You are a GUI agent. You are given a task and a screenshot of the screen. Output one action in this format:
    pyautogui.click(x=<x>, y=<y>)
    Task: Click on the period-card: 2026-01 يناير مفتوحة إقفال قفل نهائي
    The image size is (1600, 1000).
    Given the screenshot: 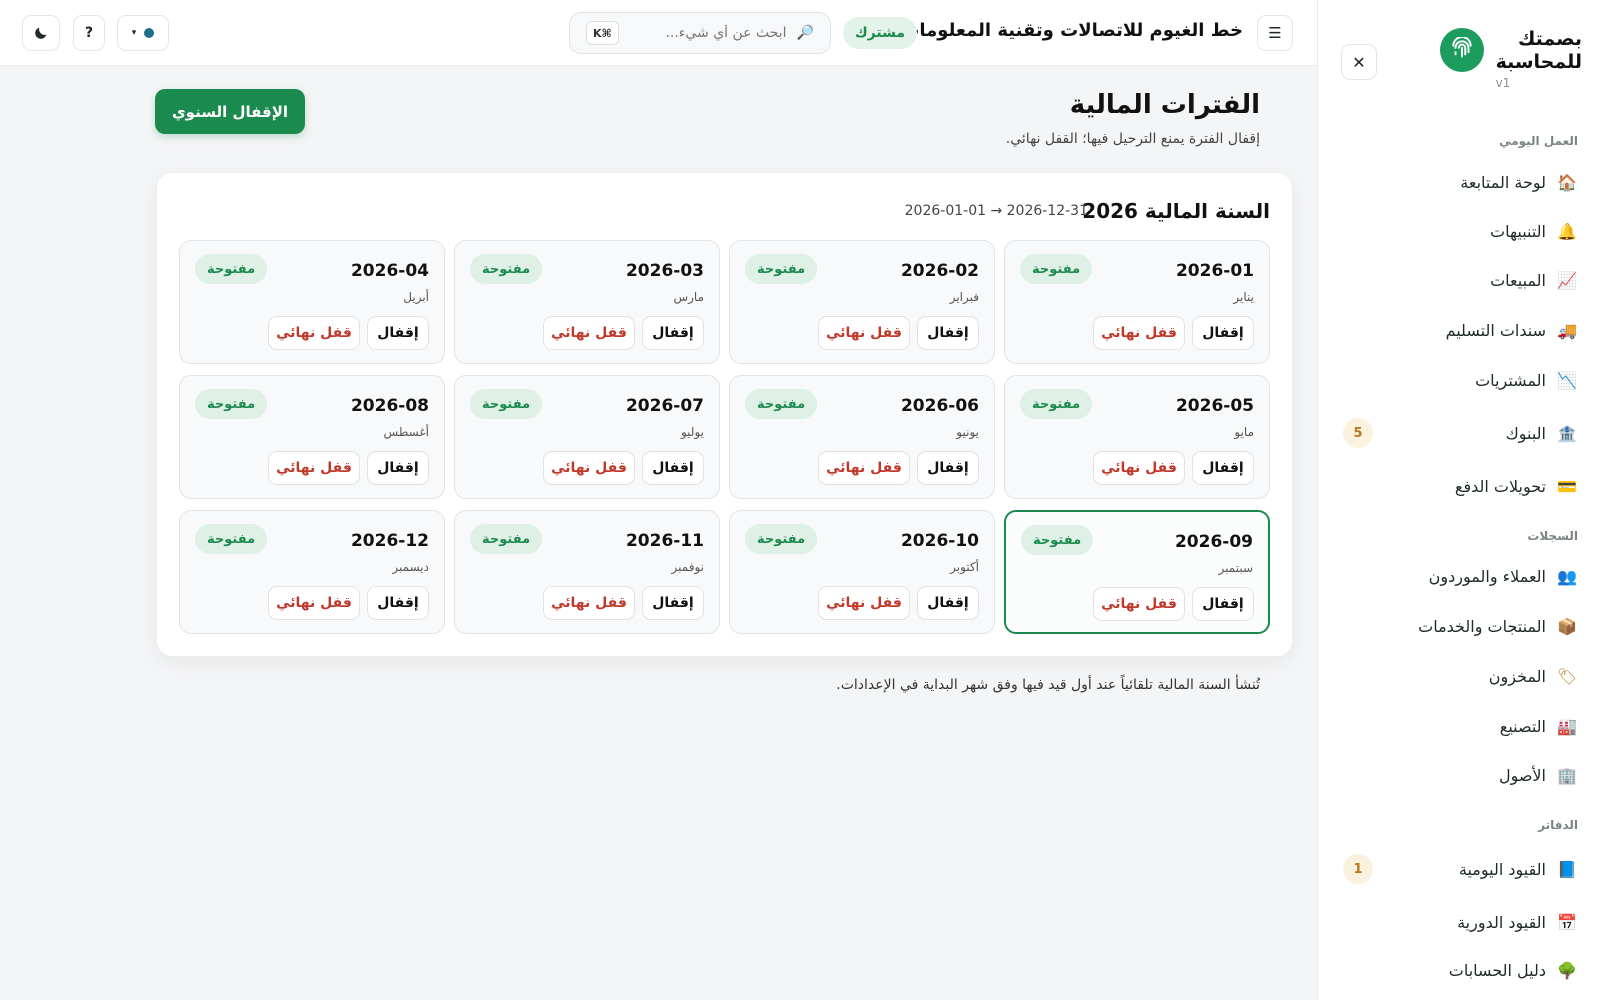 What is the action you would take?
    pyautogui.click(x=1137, y=302)
    